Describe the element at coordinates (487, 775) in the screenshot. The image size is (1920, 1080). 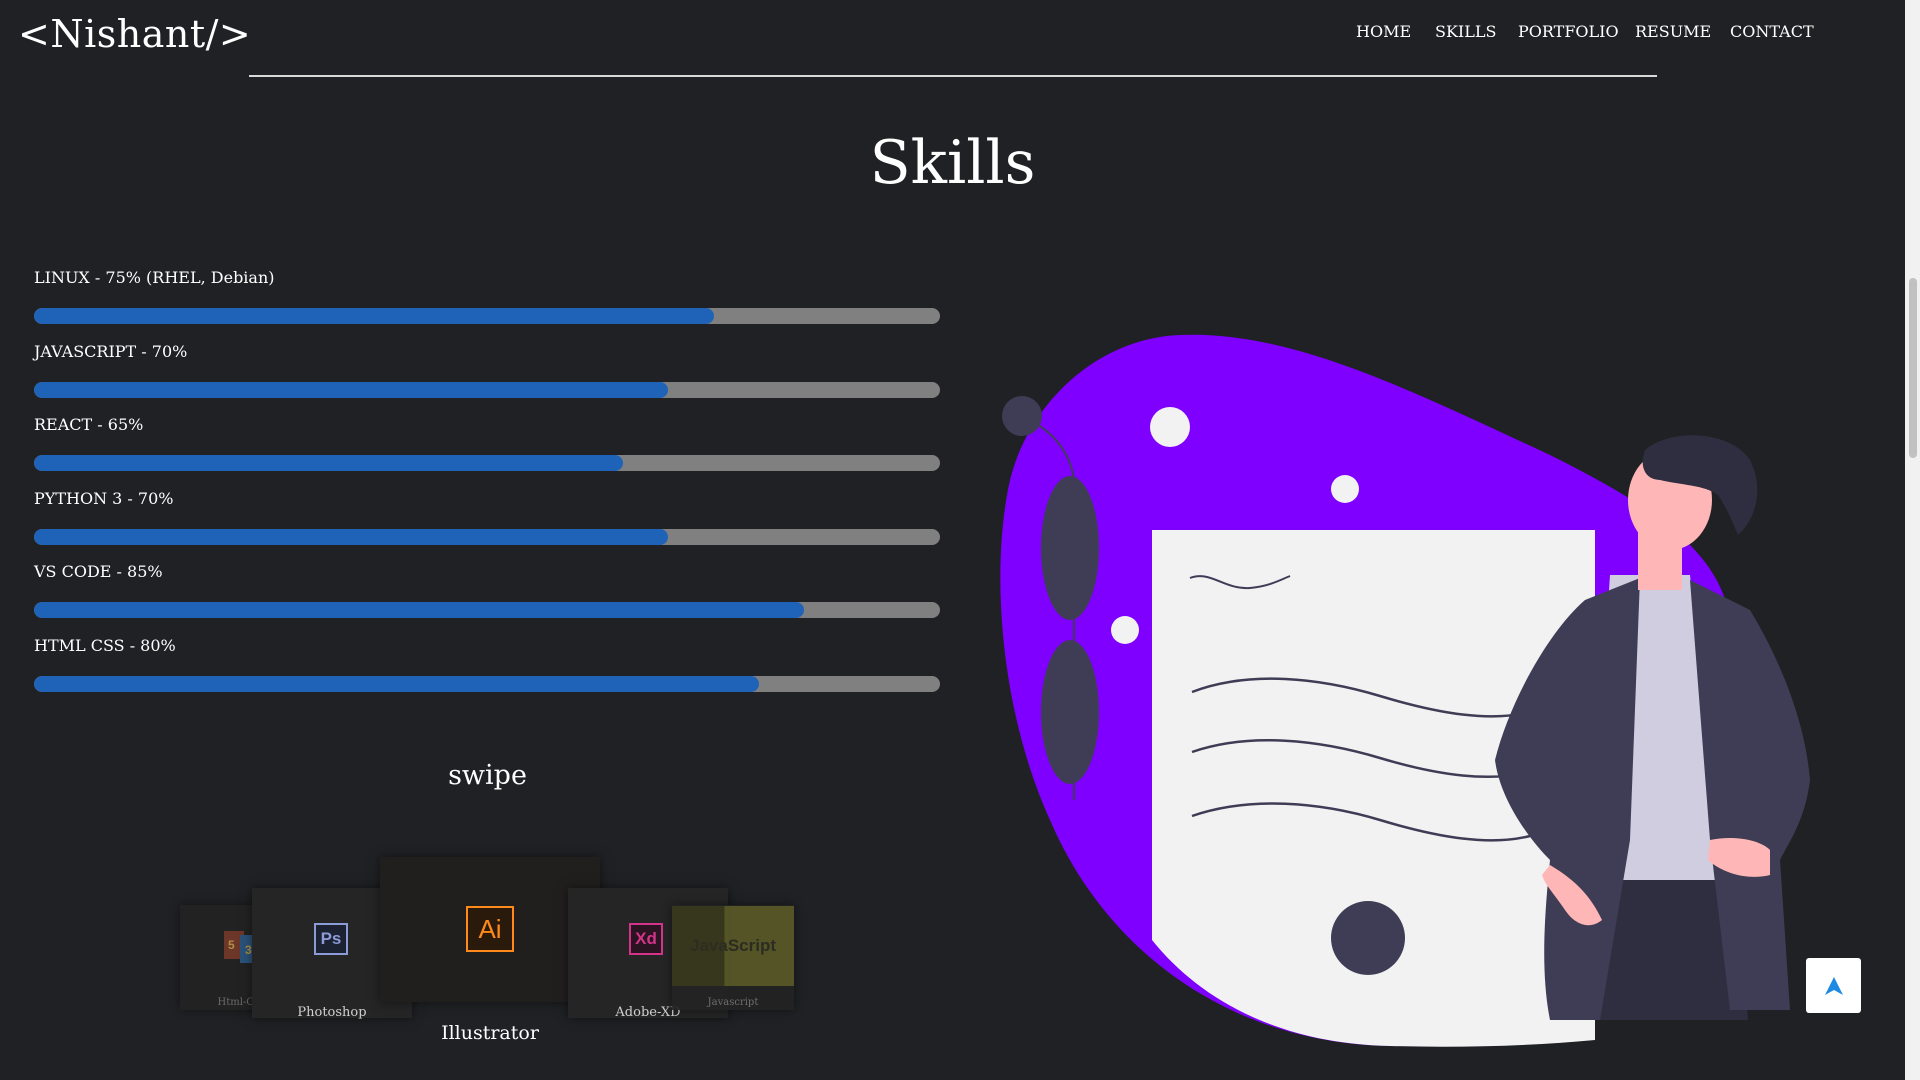
I see `swipe-heading: swipe` at that location.